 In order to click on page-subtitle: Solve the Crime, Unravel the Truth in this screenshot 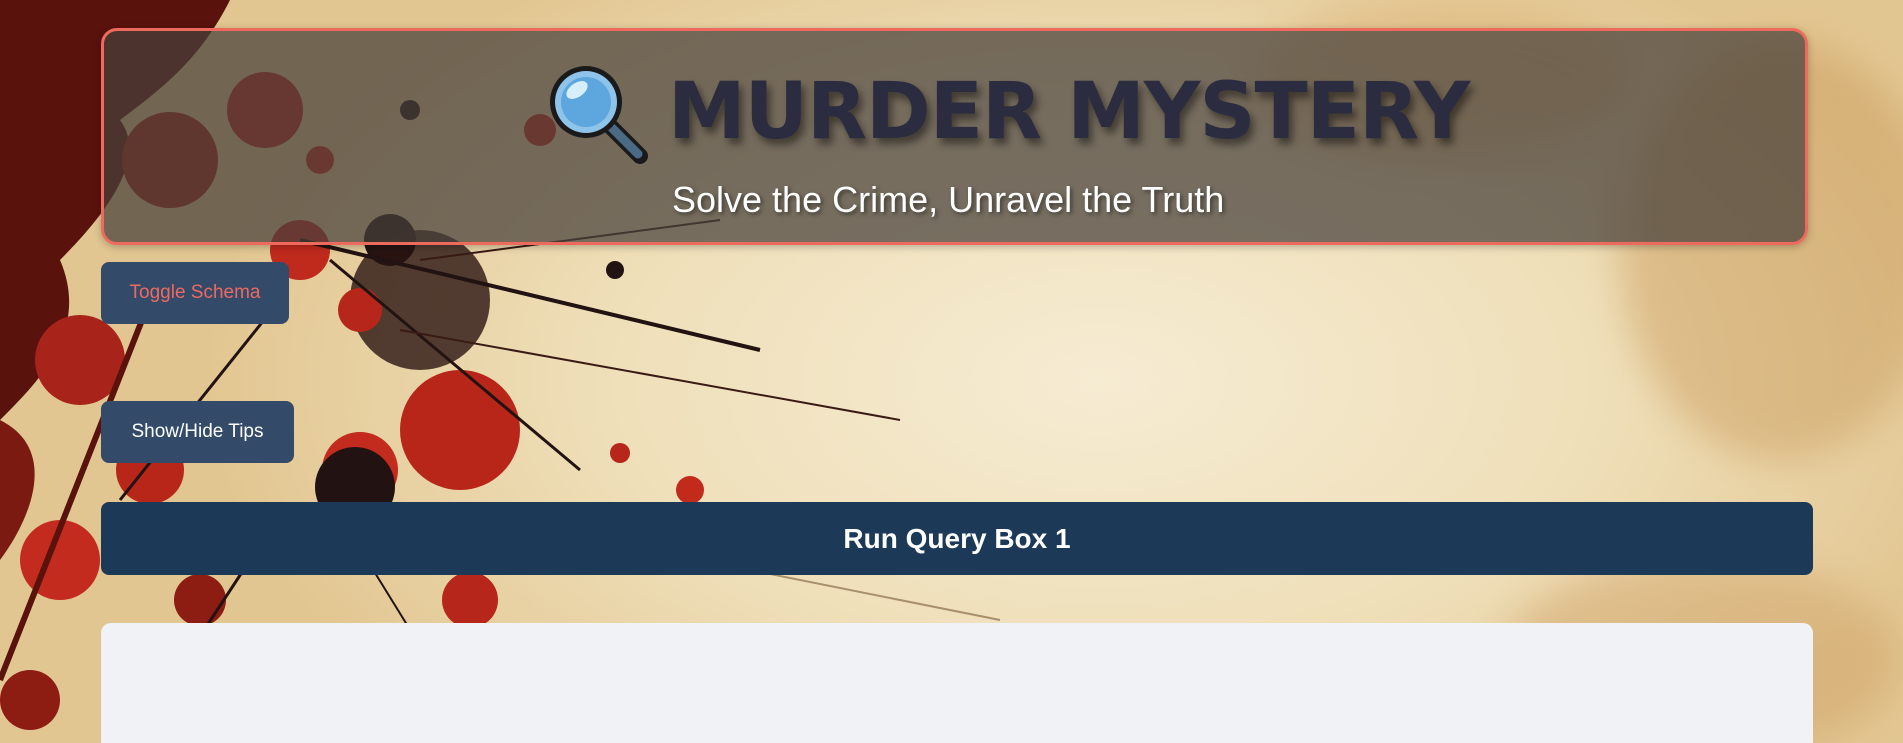, I will do `click(948, 199)`.